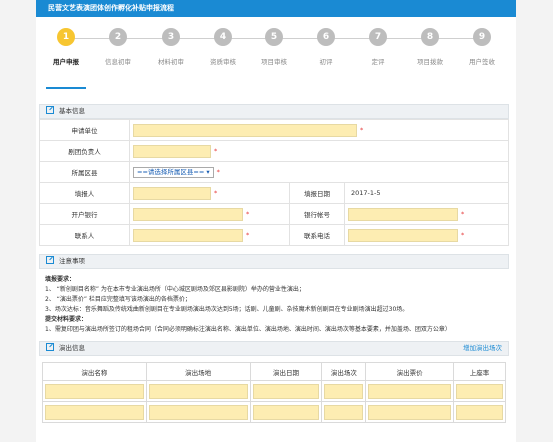 This screenshot has height=442, width=553. Describe the element at coordinates (430, 37) in the screenshot. I see `step-number: 8` at that location.